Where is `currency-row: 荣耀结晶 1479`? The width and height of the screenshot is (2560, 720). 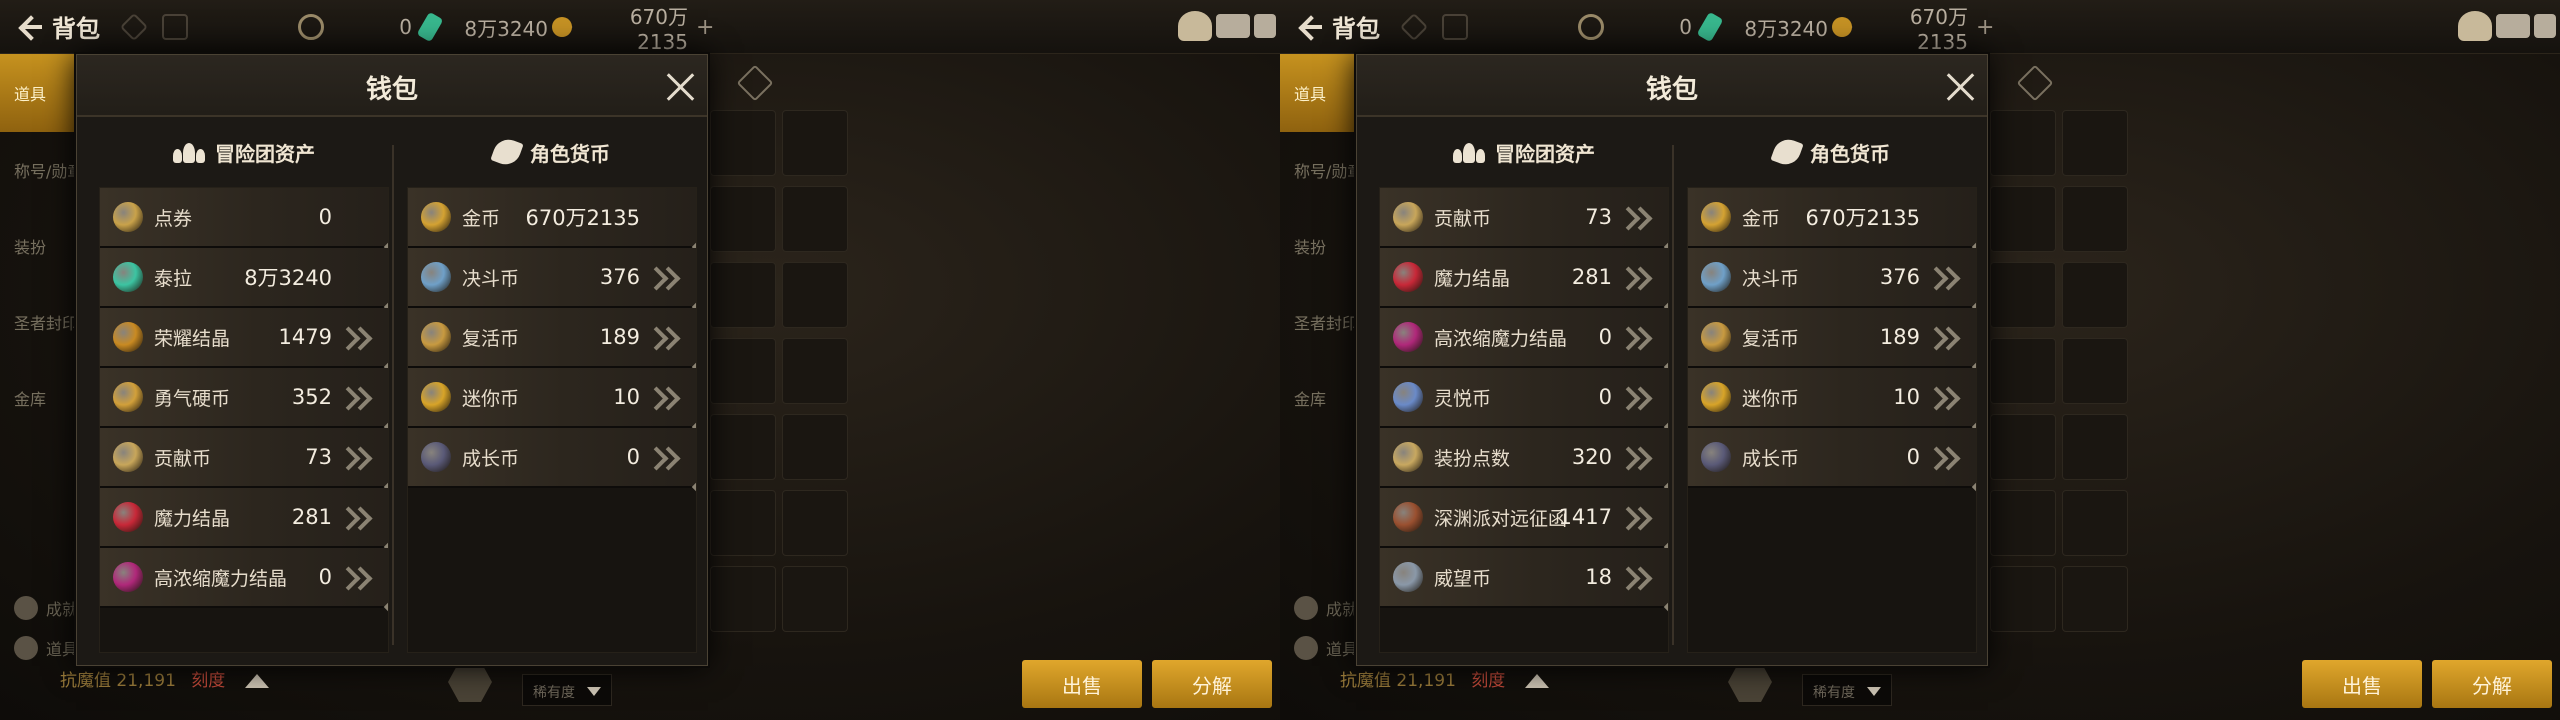
currency-row: 荣耀结晶 1479 is located at coordinates (244, 340).